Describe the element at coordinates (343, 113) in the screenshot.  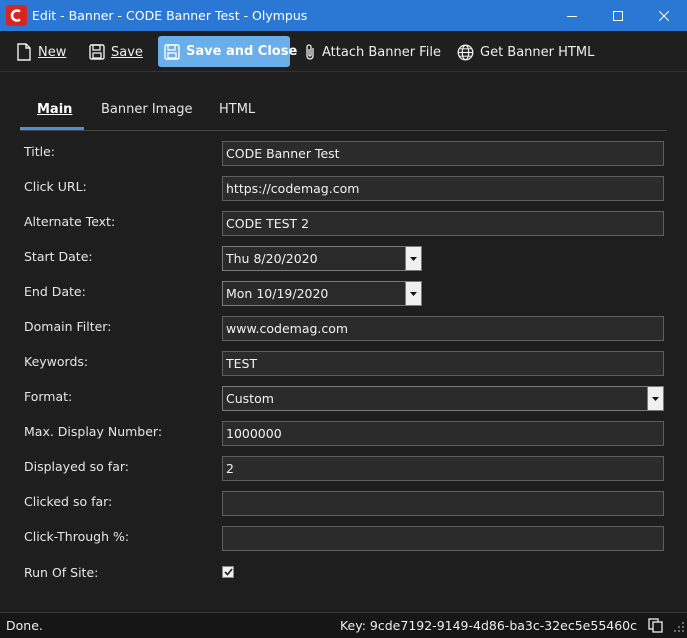
I see `tab-strip: Main Banner Image HTML` at that location.